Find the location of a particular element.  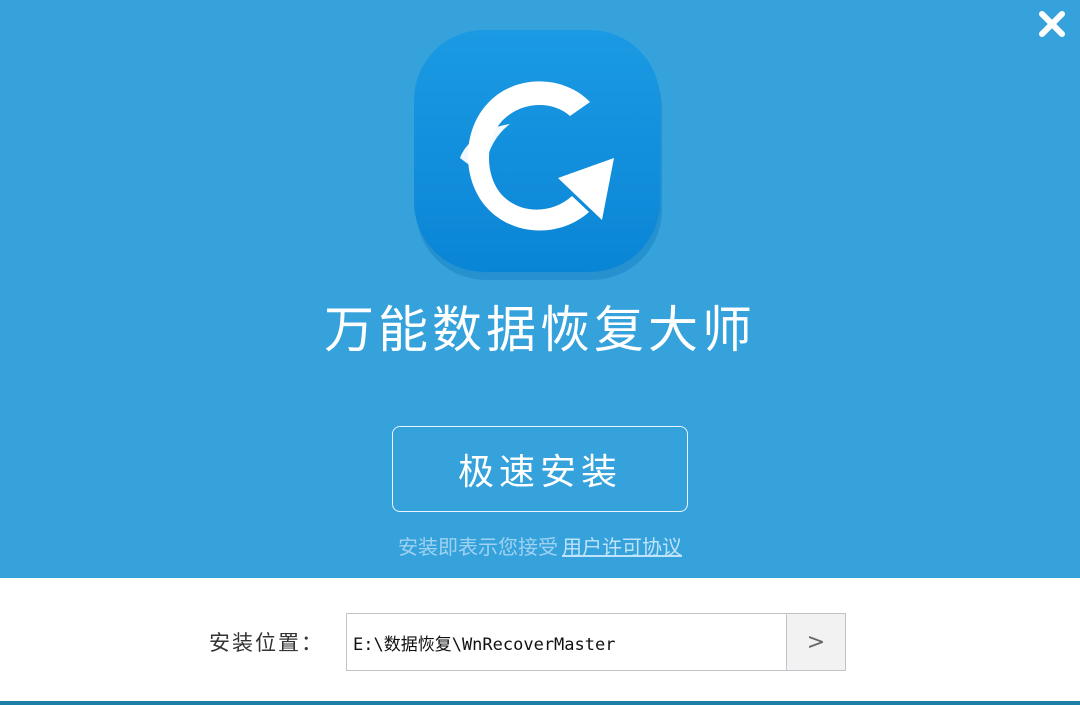

install-path-input is located at coordinates (566, 642).